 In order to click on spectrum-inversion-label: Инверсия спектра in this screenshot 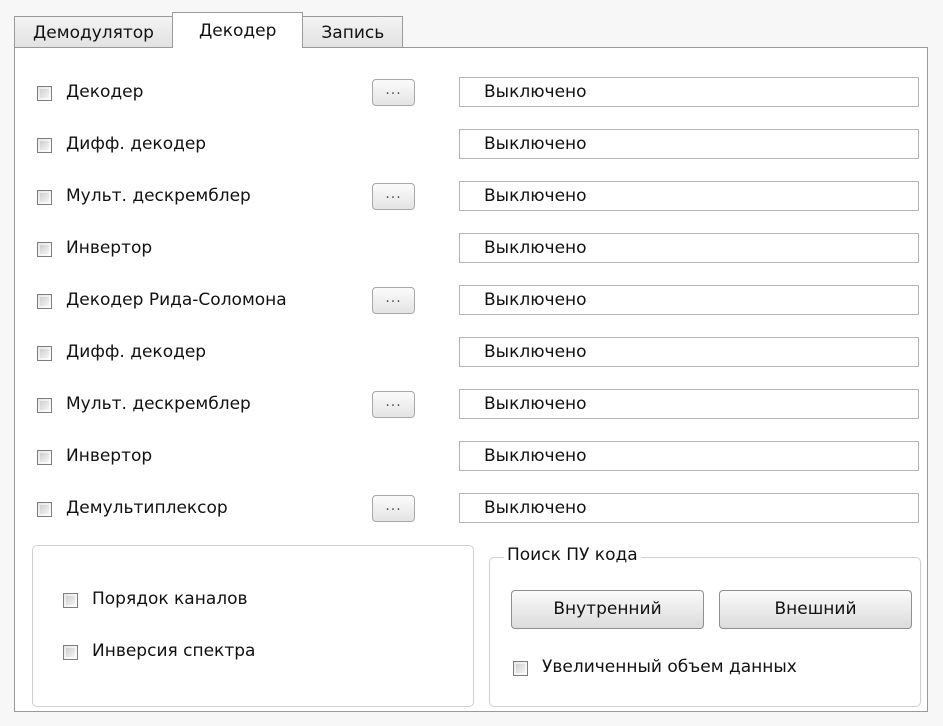, I will do `click(174, 651)`.